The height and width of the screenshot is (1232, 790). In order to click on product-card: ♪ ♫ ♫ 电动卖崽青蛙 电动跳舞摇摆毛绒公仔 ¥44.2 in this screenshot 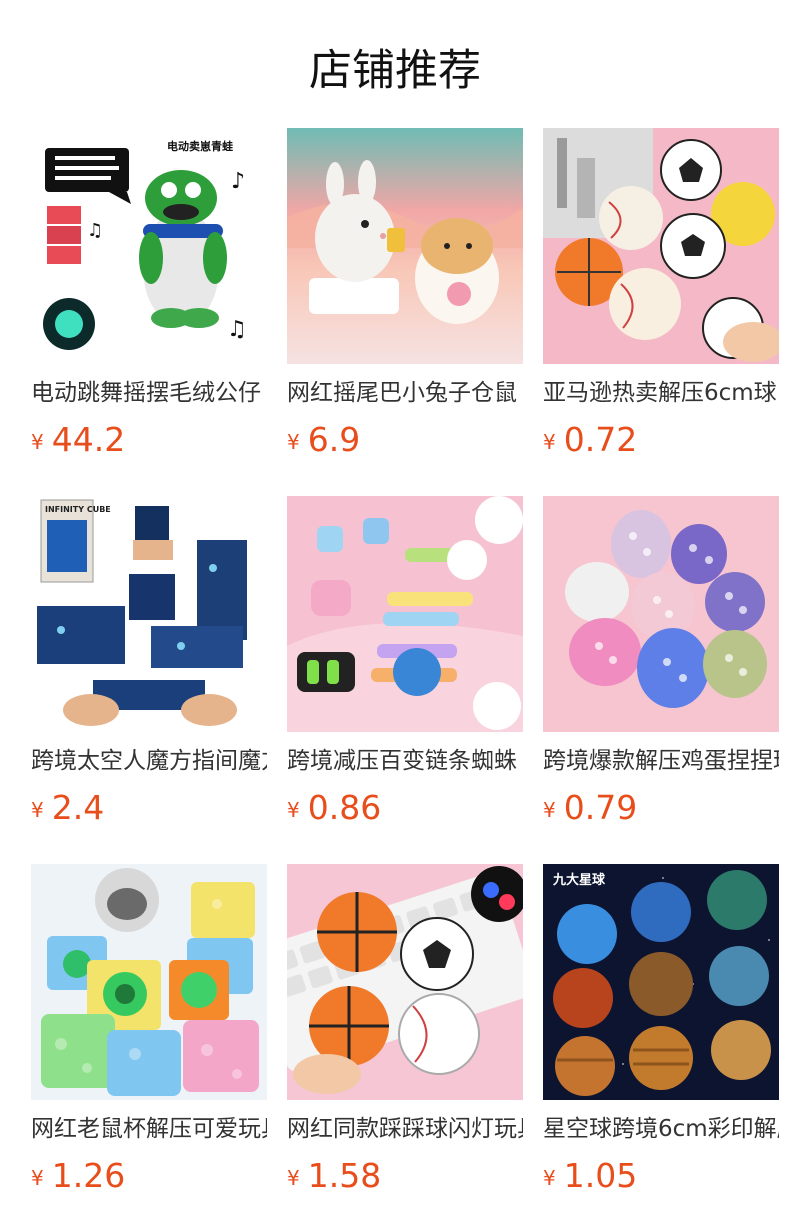, I will do `click(149, 295)`.